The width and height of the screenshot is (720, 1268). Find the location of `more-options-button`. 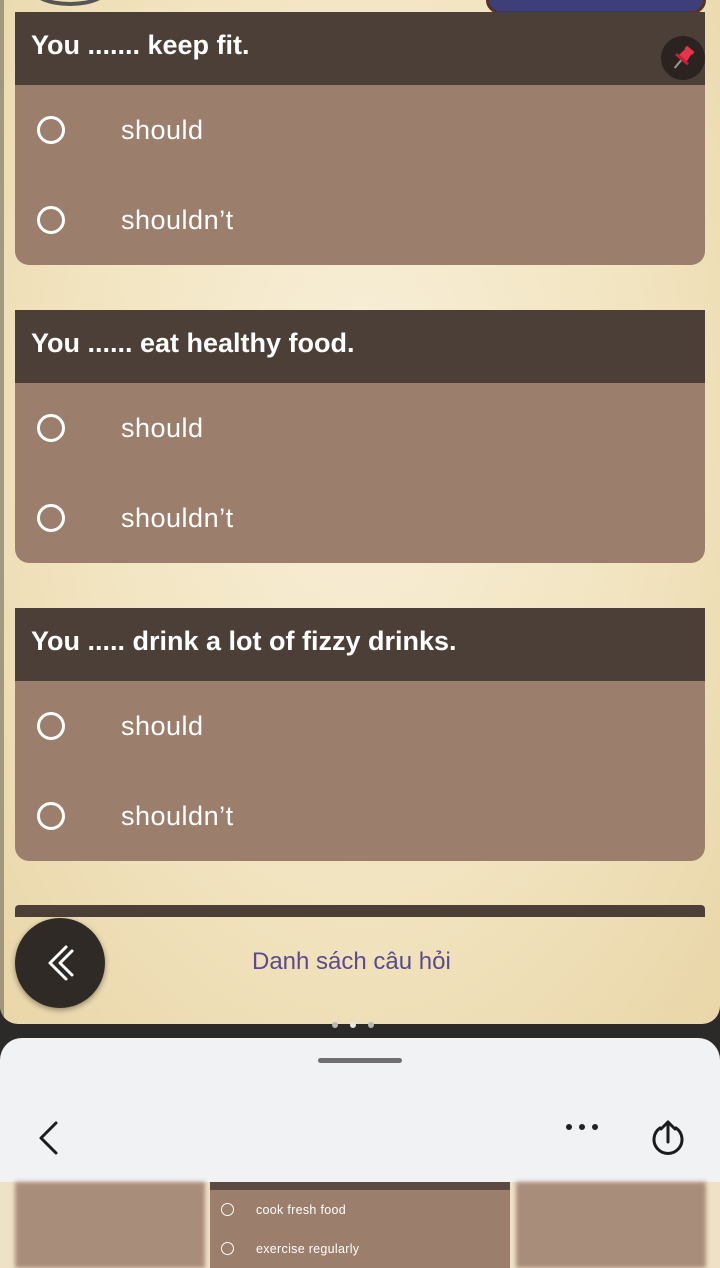

more-options-button is located at coordinates (582, 1127).